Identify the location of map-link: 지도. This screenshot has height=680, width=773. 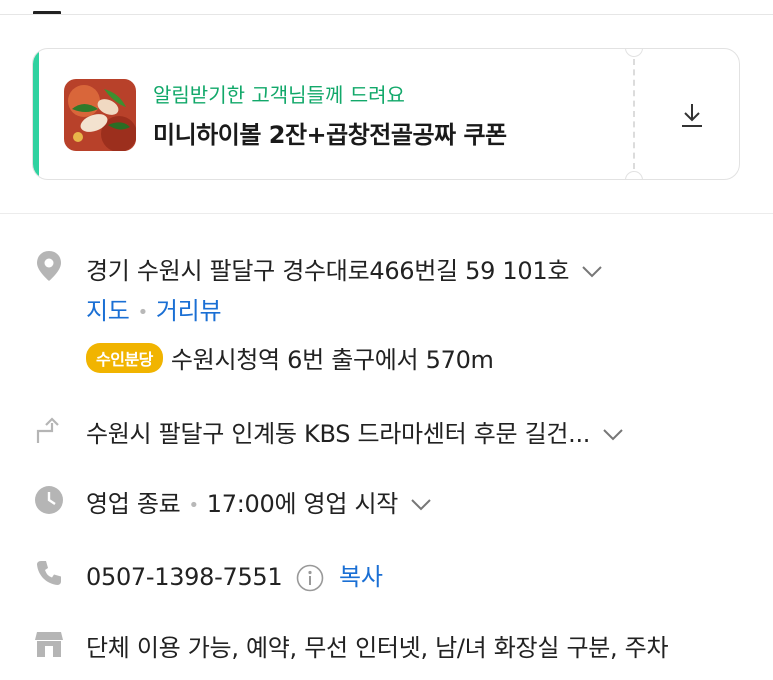
(108, 311).